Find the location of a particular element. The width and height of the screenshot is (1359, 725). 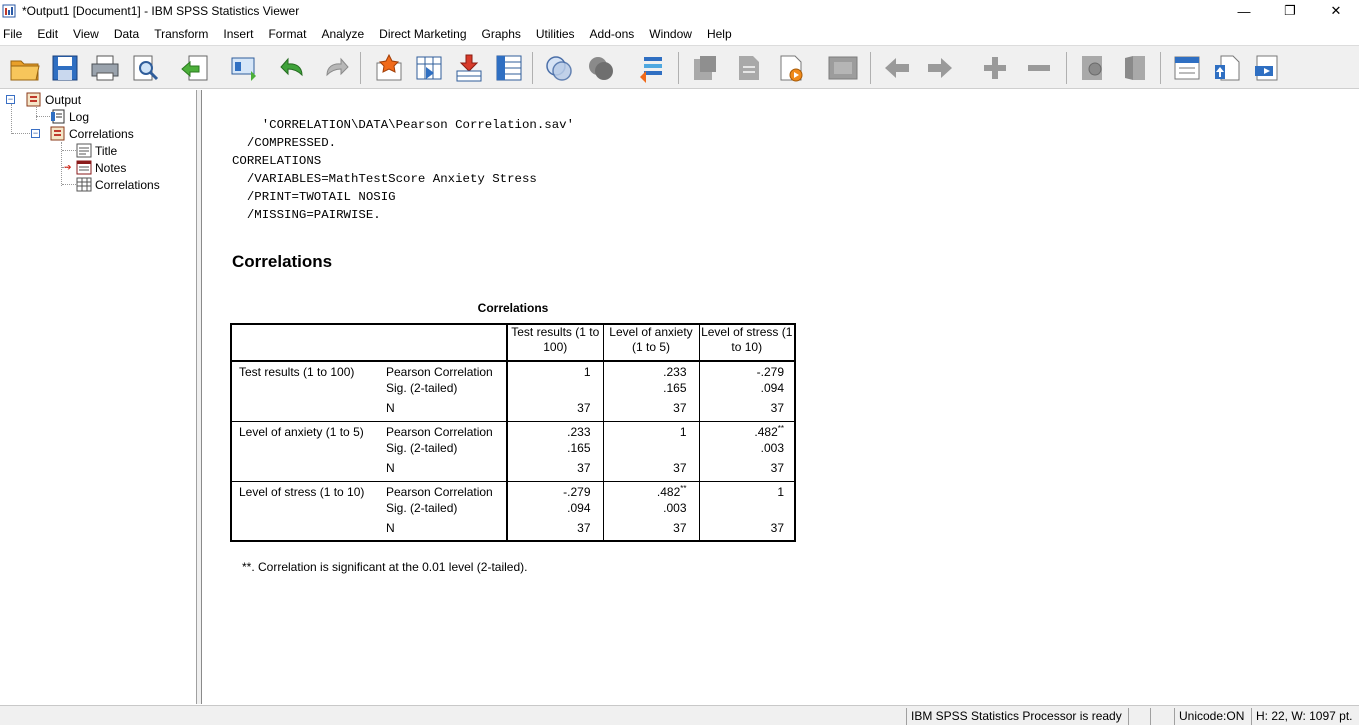

close-button: ✕ is located at coordinates (1336, 11).